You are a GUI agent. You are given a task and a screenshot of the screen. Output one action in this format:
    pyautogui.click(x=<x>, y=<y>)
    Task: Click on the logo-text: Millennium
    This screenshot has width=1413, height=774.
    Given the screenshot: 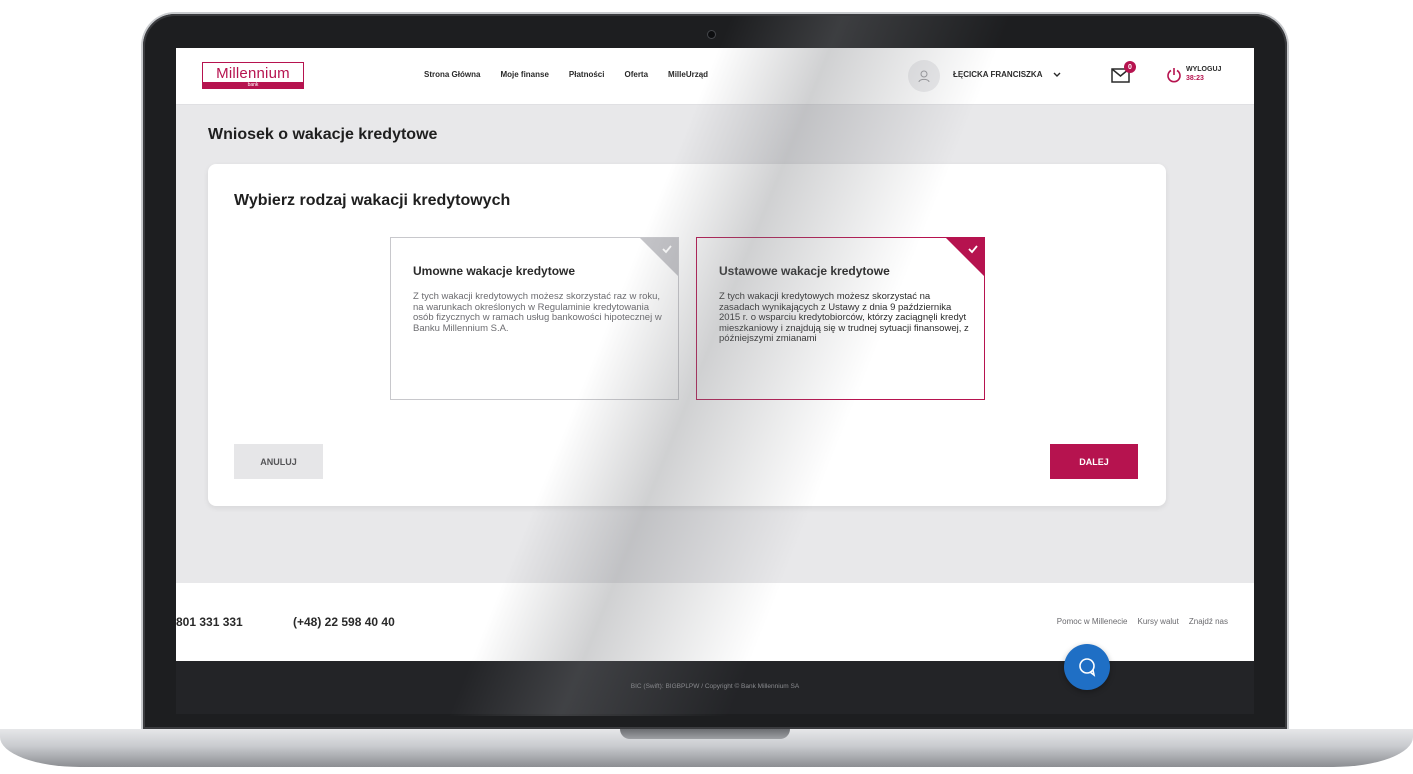 What is the action you would take?
    pyautogui.click(x=253, y=73)
    